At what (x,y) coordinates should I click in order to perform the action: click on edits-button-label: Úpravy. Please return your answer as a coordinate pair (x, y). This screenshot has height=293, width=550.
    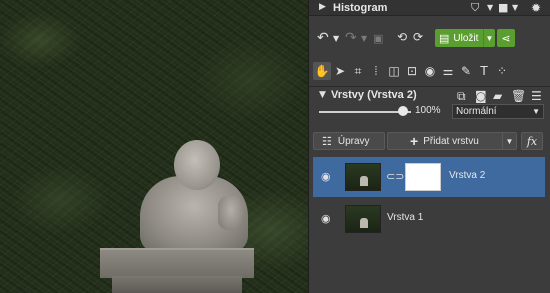
    Looking at the image, I should click on (353, 141).